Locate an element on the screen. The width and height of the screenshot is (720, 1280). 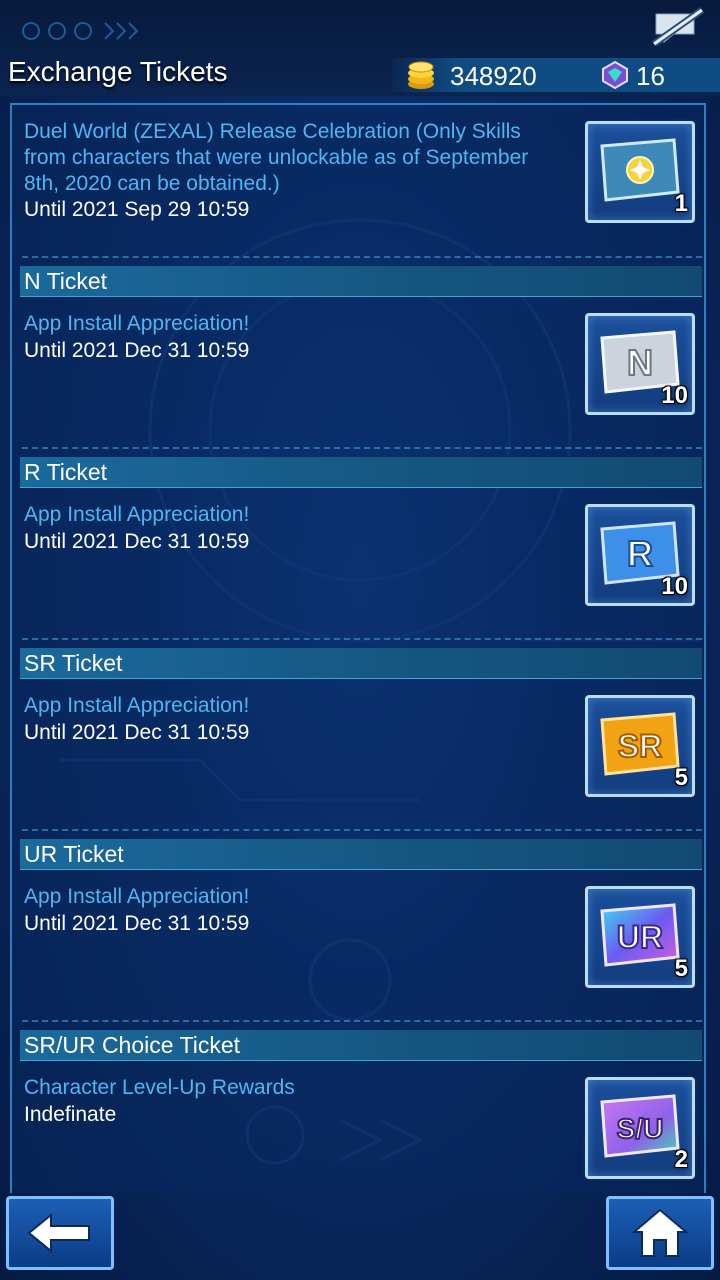
page-title: Exchange Tickets is located at coordinates (118, 71).